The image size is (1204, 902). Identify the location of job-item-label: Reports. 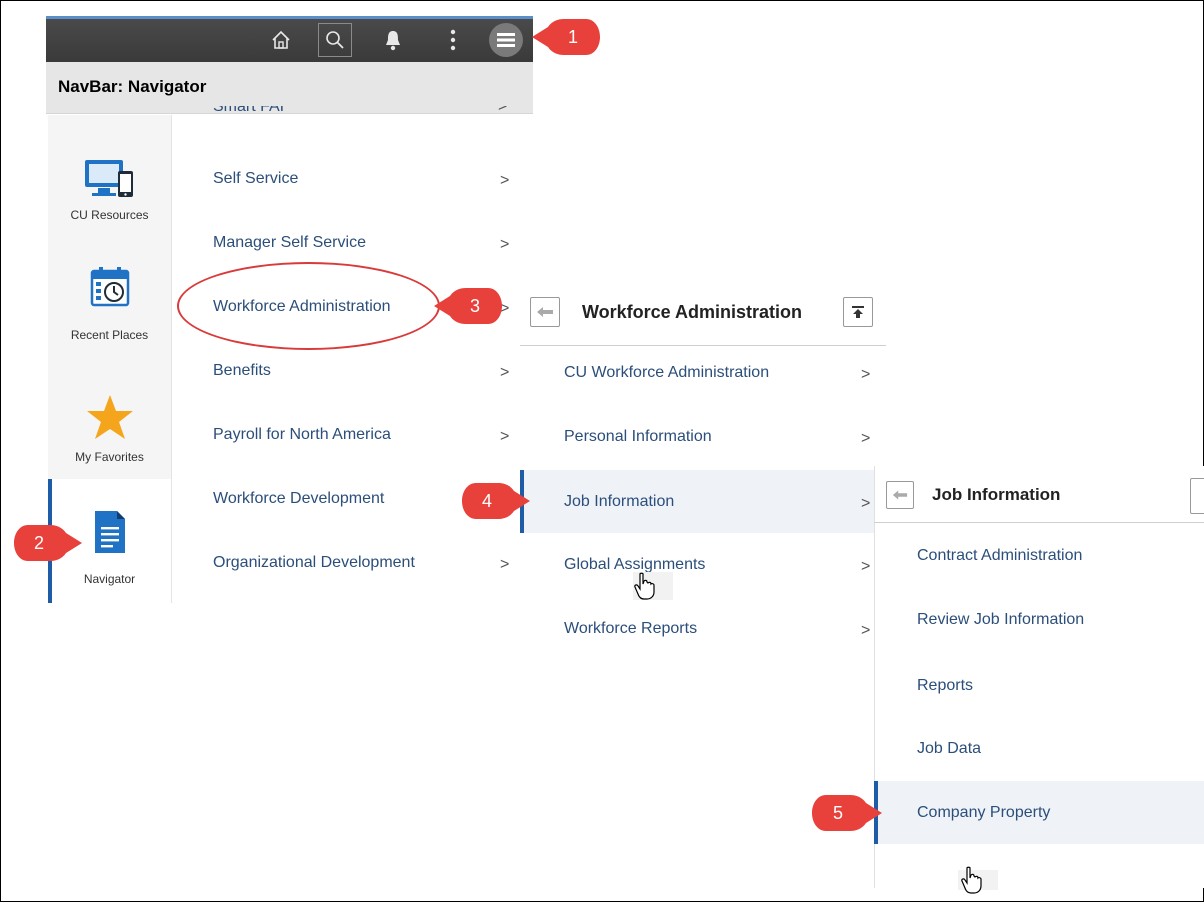
(945, 685).